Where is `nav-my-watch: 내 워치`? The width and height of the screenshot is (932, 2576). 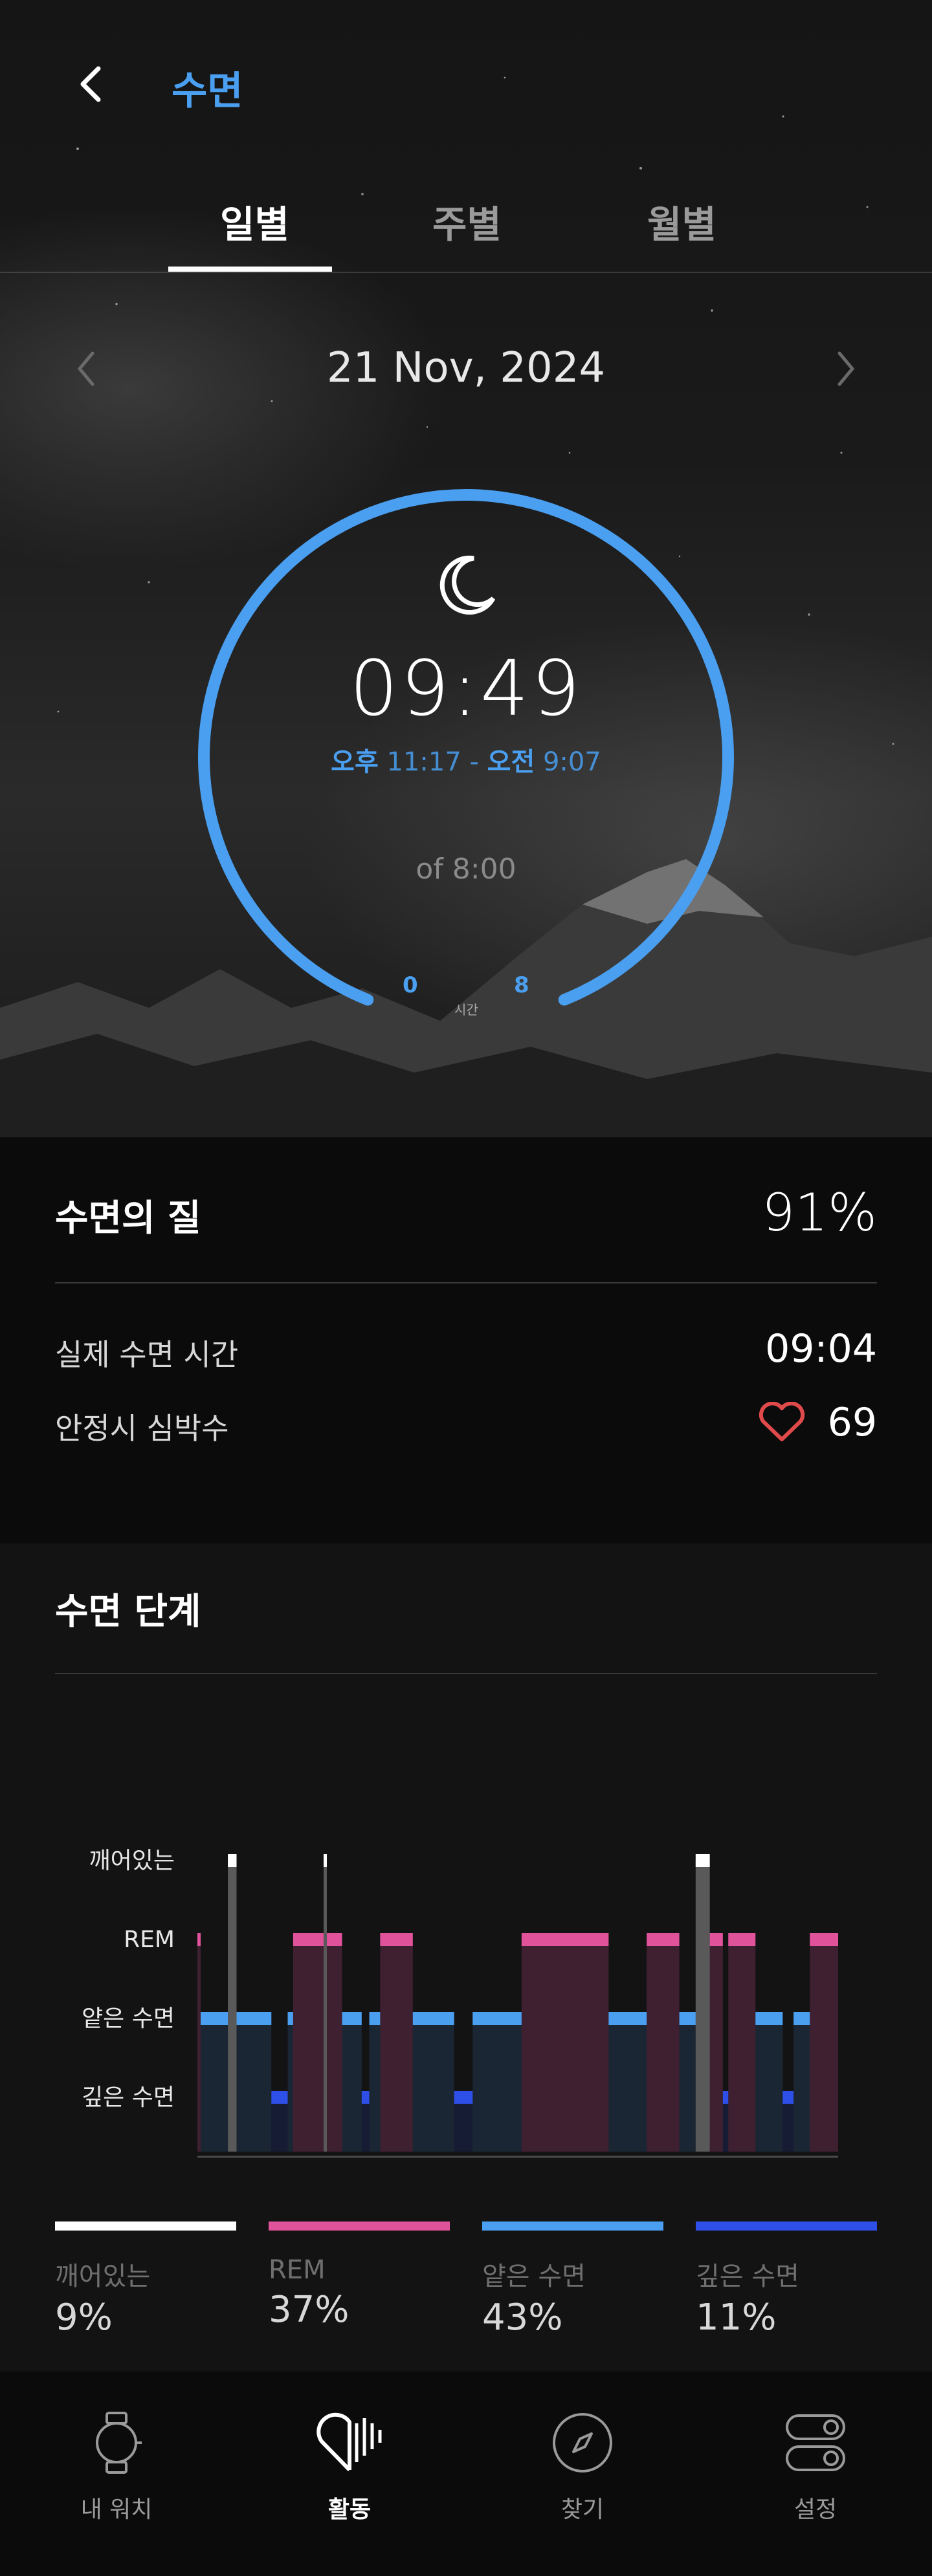 nav-my-watch: 내 워치 is located at coordinates (116, 2467).